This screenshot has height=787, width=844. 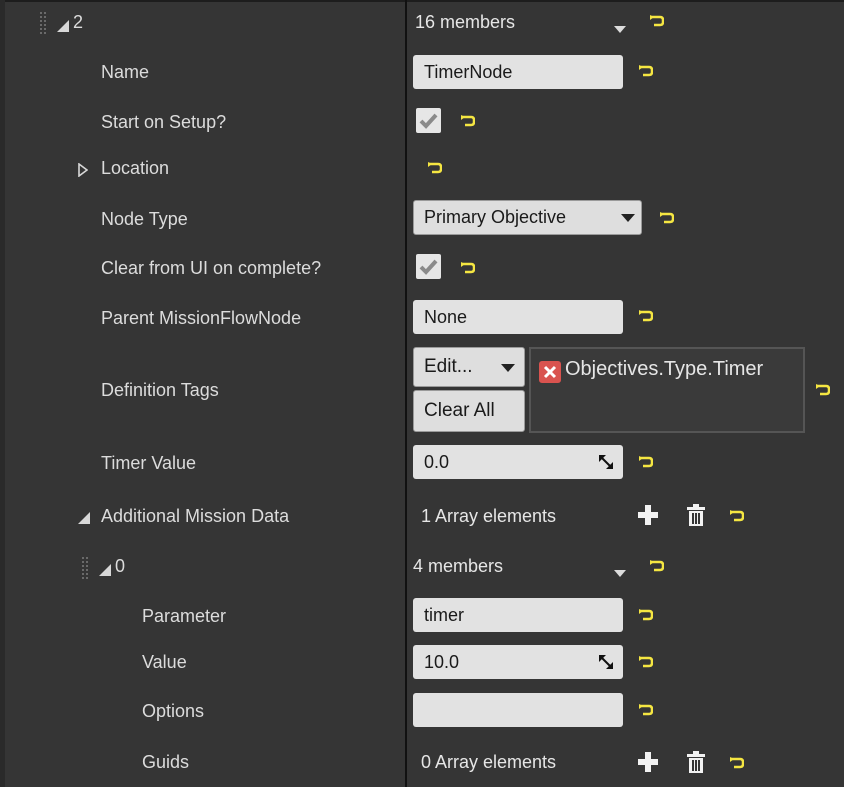 I want to click on members-count: 16 members, so click(x=465, y=22).